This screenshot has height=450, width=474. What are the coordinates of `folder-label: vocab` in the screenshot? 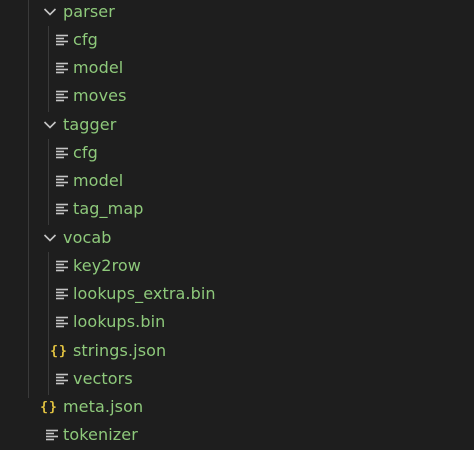 It's located at (87, 237).